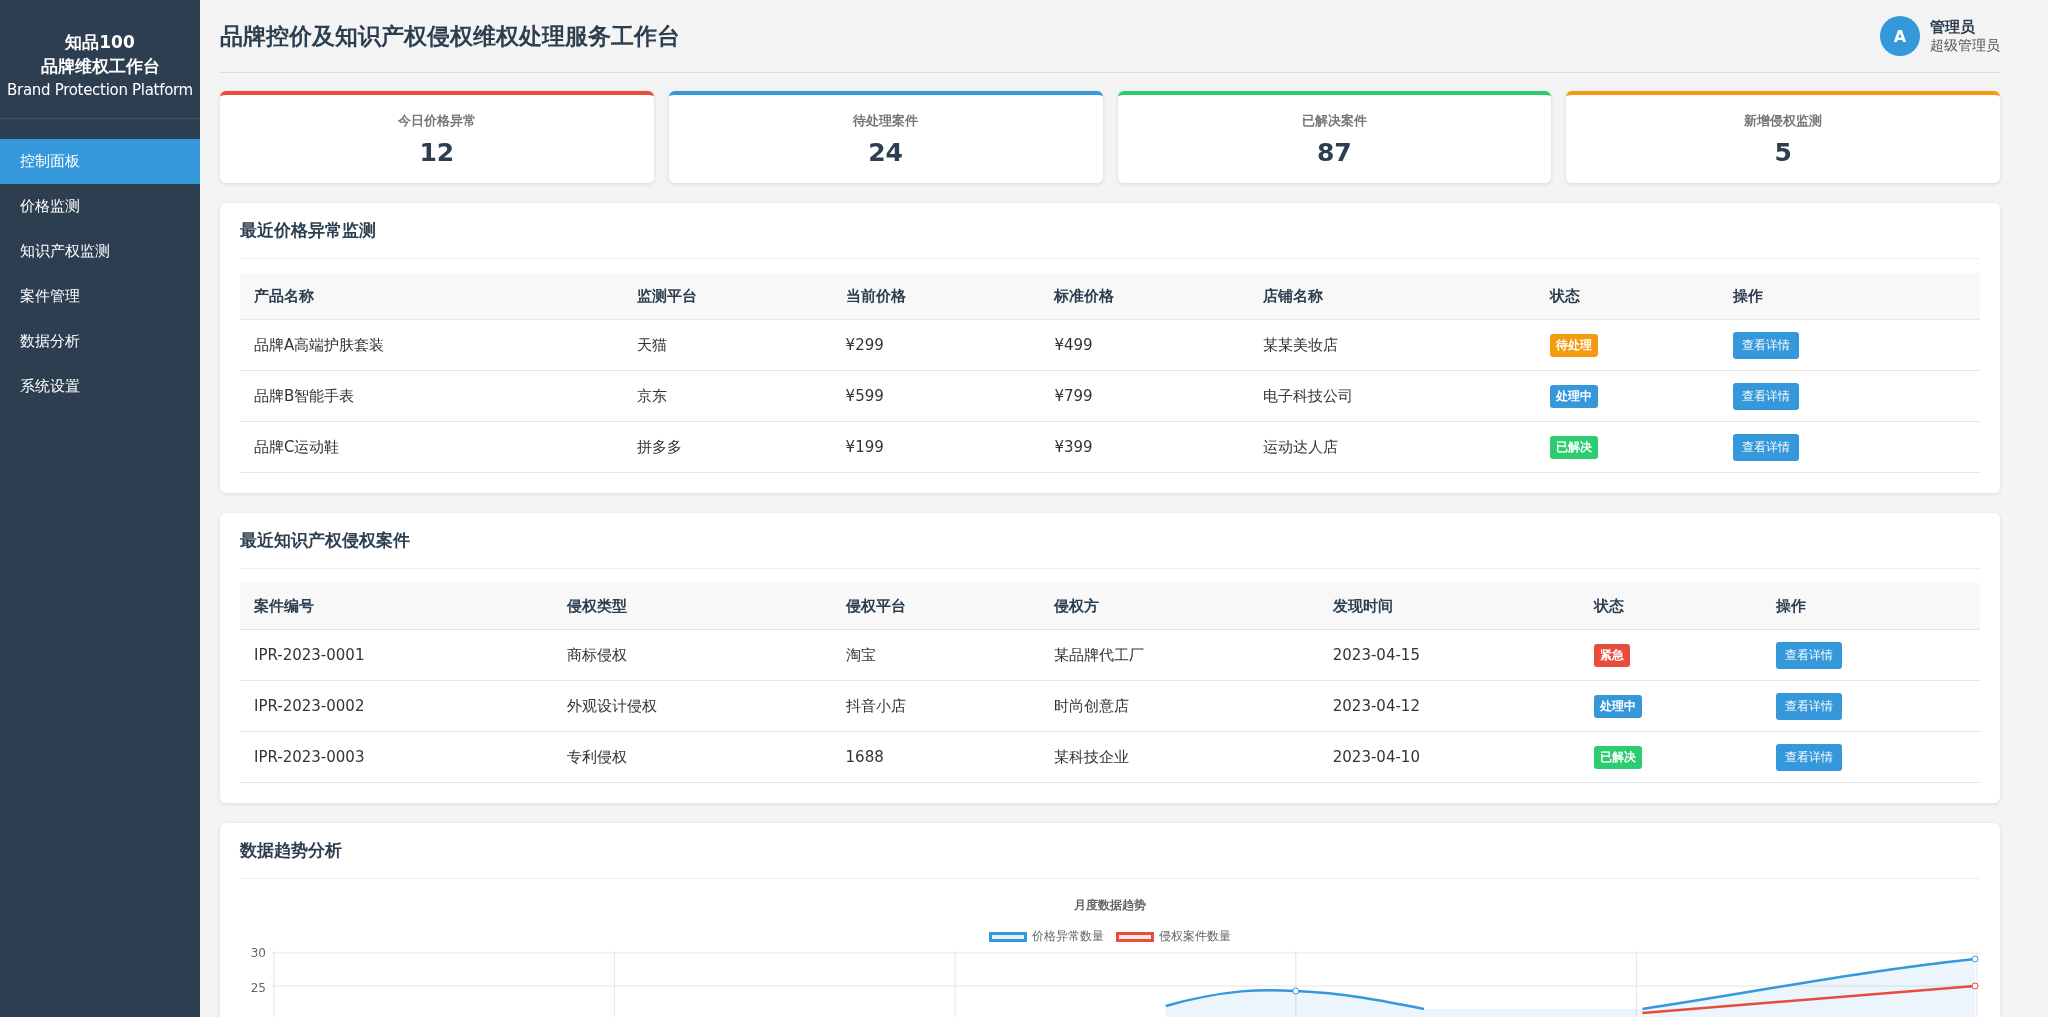 The image size is (2048, 1017). What do you see at coordinates (1145, 396) in the screenshot?
I see `table-cell: ¥799` at bounding box center [1145, 396].